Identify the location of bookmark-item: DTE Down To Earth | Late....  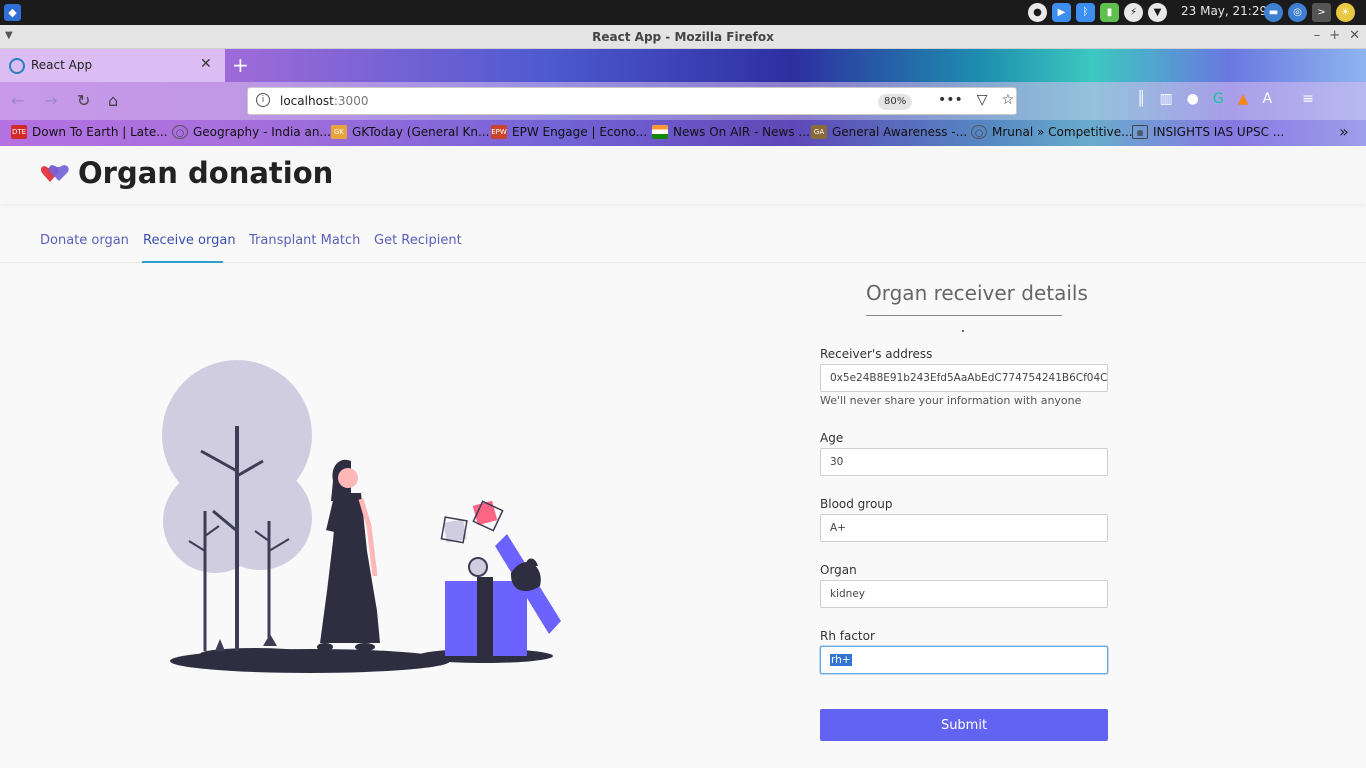
(89, 132).